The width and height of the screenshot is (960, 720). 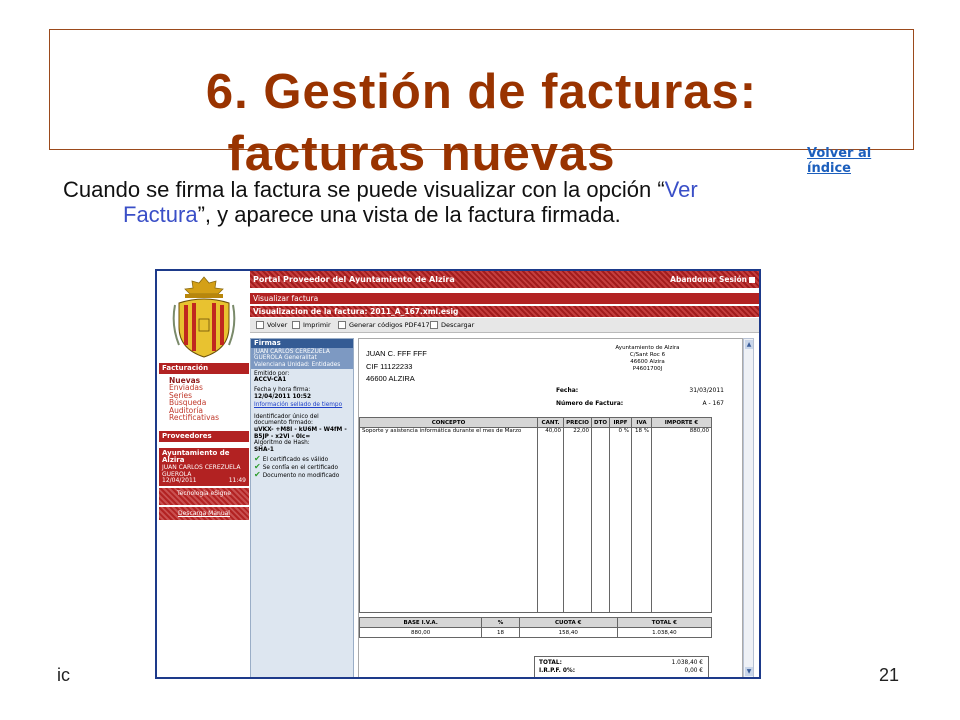 What do you see at coordinates (749, 344) in the screenshot?
I see `scroll-up-icon: ▲` at bounding box center [749, 344].